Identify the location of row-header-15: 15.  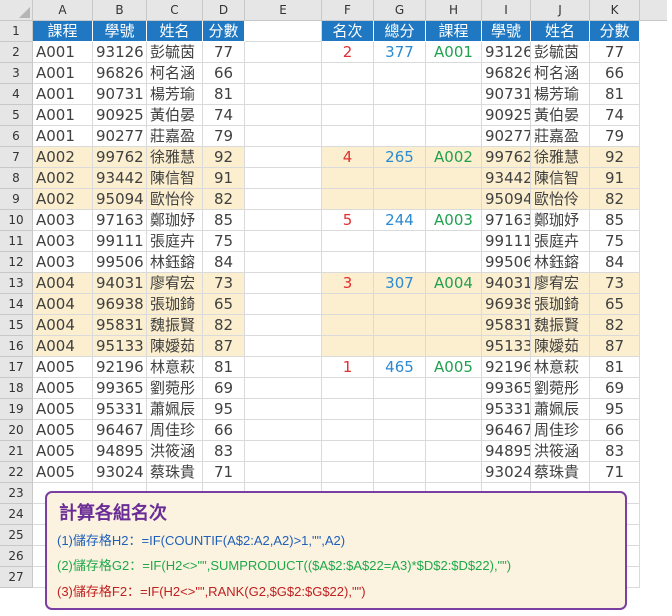
(16, 325).